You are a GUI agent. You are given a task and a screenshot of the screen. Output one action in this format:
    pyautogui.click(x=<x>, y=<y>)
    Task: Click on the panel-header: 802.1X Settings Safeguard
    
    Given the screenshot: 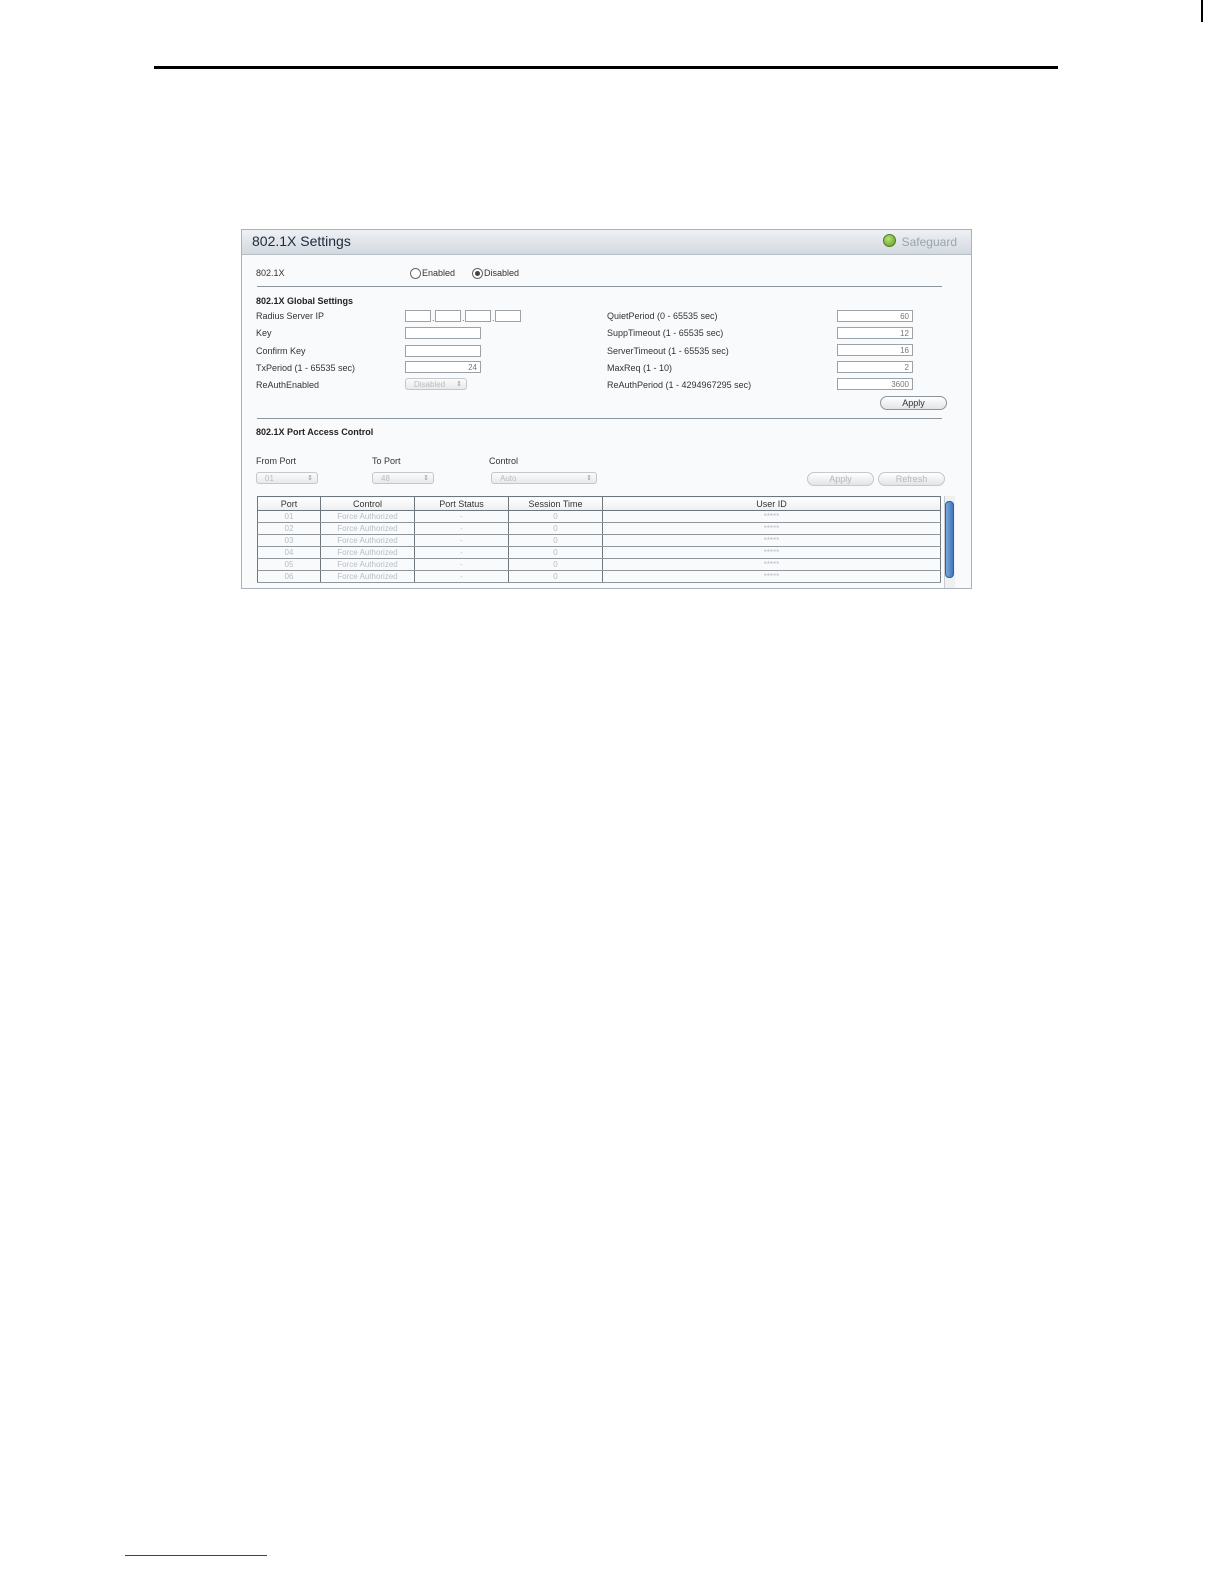 What is the action you would take?
    pyautogui.click(x=606, y=242)
    